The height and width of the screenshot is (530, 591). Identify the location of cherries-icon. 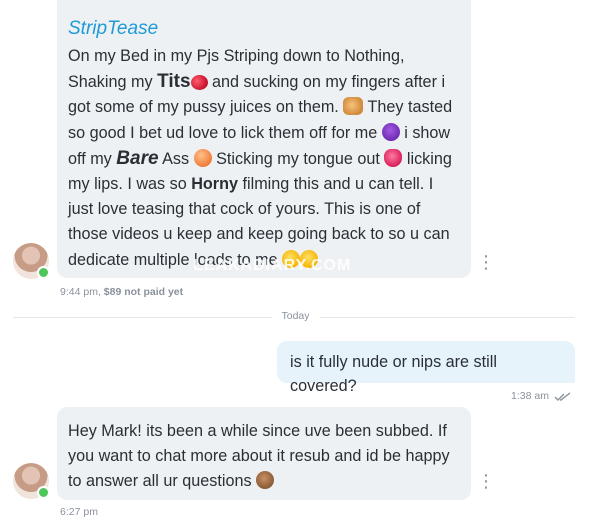
(199, 83).